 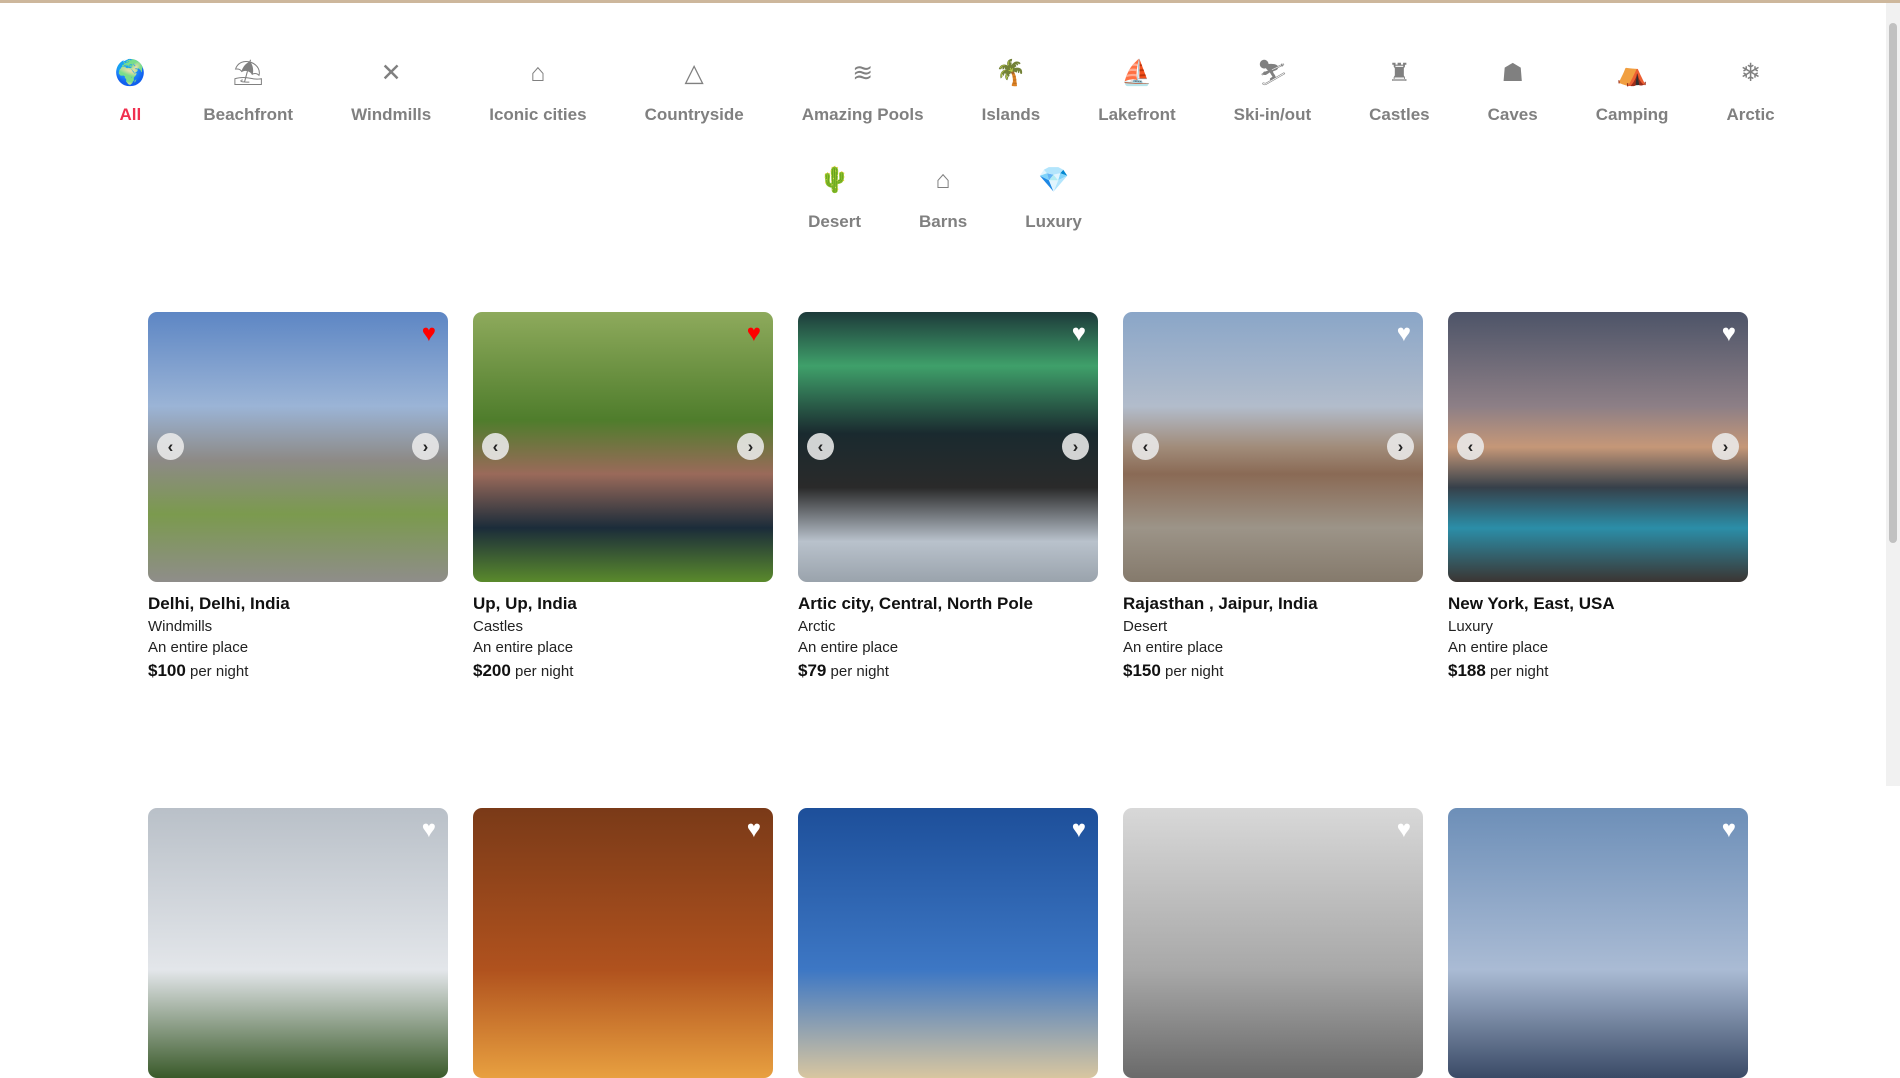 What do you see at coordinates (1399, 91) in the screenshot?
I see `category-castles: ♜ Castles` at bounding box center [1399, 91].